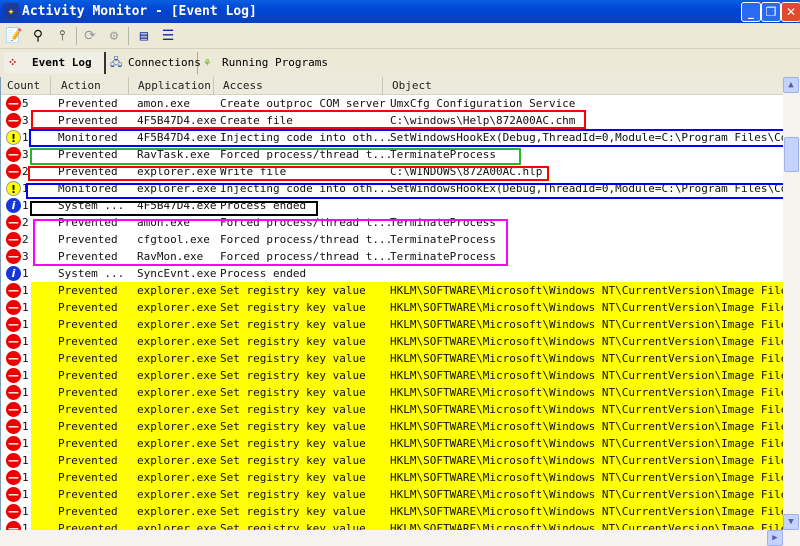  Describe the element at coordinates (13, 62) in the screenshot. I see `event-log-icon: ⁘` at that location.